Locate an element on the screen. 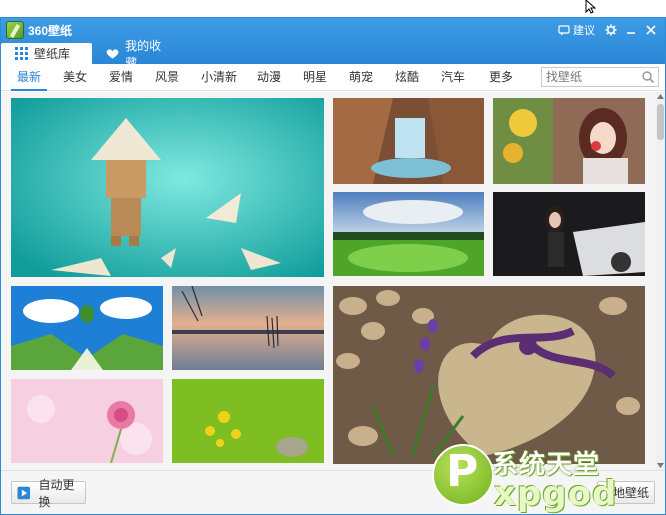 This screenshot has height=515, width=666. search-icon is located at coordinates (648, 77).